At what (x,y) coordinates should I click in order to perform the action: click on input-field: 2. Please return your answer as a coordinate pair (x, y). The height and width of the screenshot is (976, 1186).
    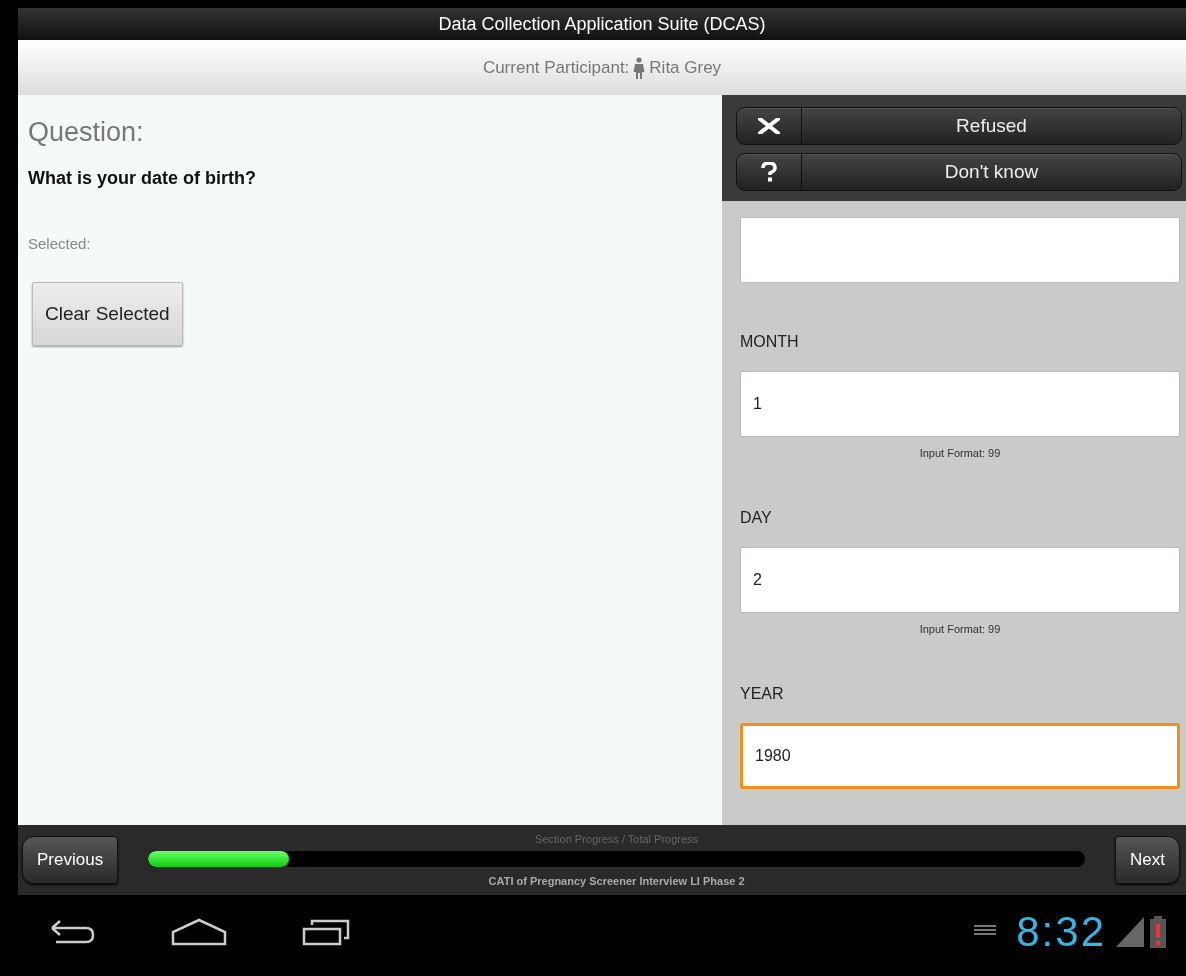
    Looking at the image, I should click on (960, 580).